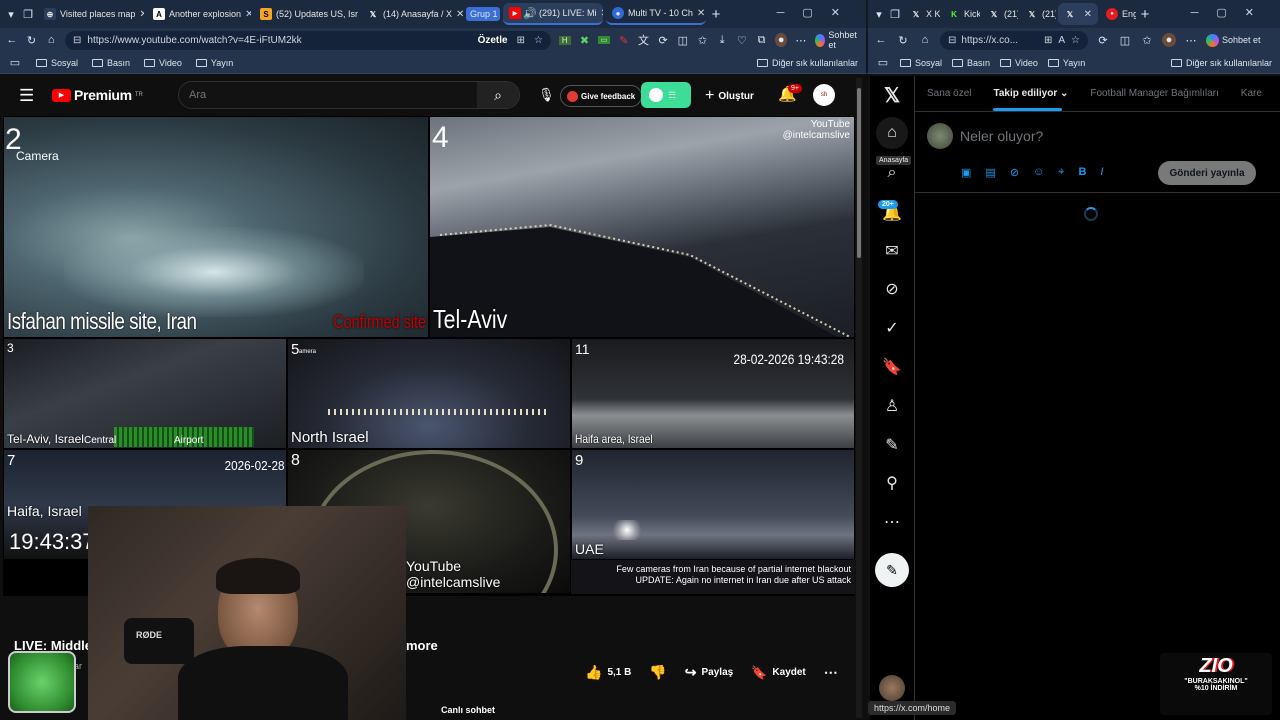 The image size is (1280, 720). I want to click on more-options-icon: ⋯, so click(892, 522).